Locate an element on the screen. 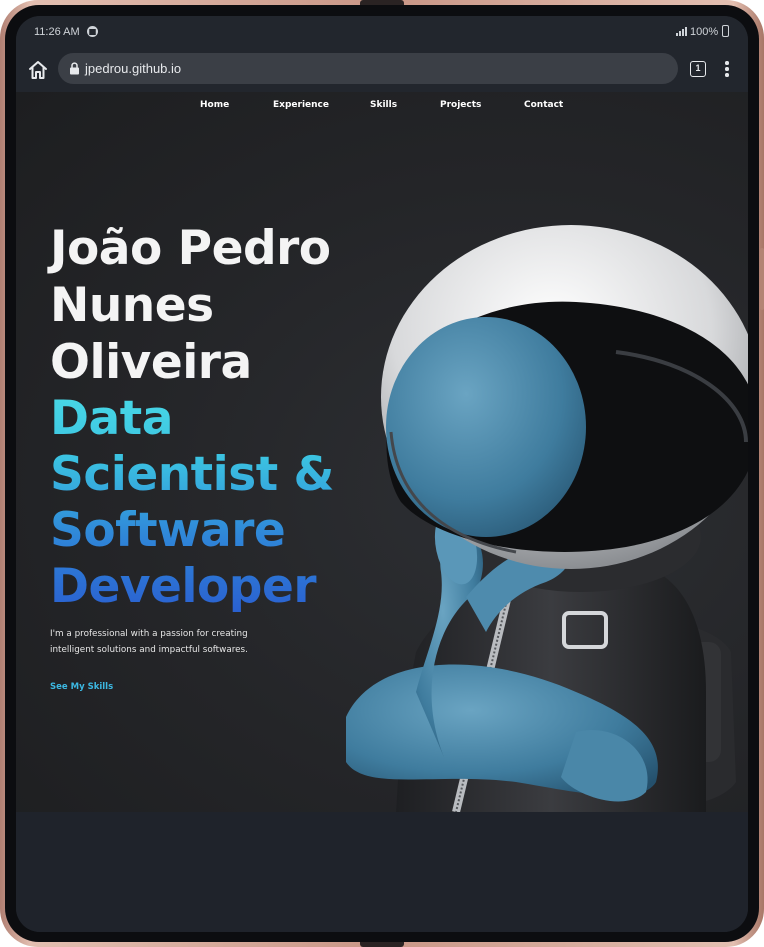 This screenshot has height=947, width=764. hero-role: Data Scientist & Software Developer is located at coordinates (220, 503).